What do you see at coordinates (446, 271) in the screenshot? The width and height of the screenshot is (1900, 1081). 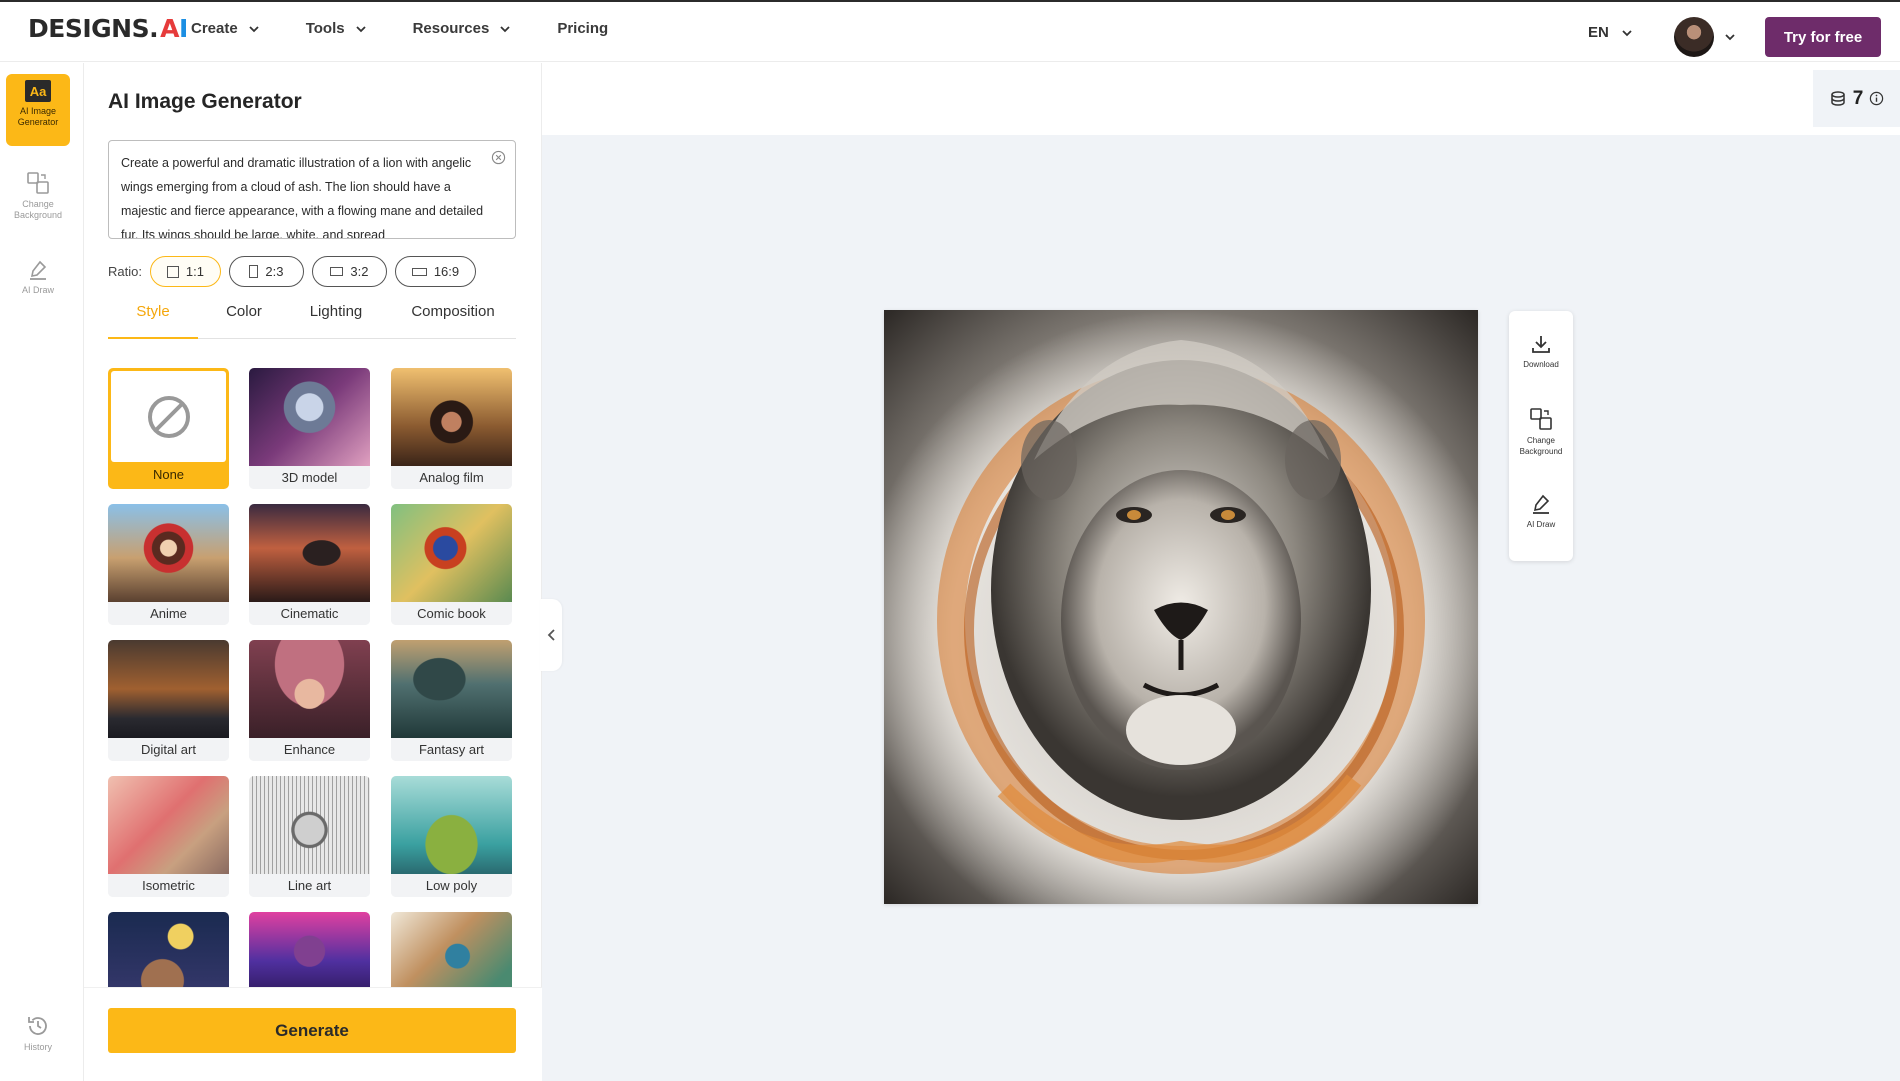 I see `ratio-value: 16:9` at bounding box center [446, 271].